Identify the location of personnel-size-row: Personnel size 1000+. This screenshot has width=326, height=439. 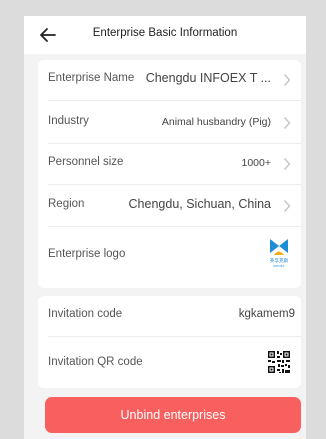
(174, 164).